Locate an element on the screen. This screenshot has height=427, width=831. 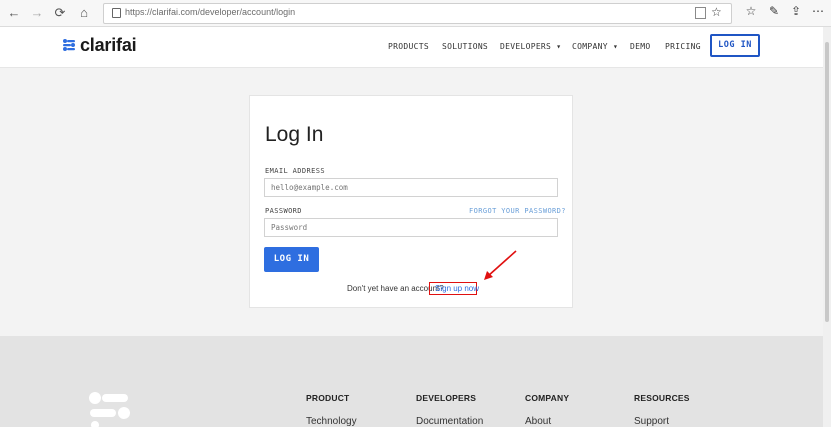
favorites-icon: ☆ is located at coordinates (751, 11).